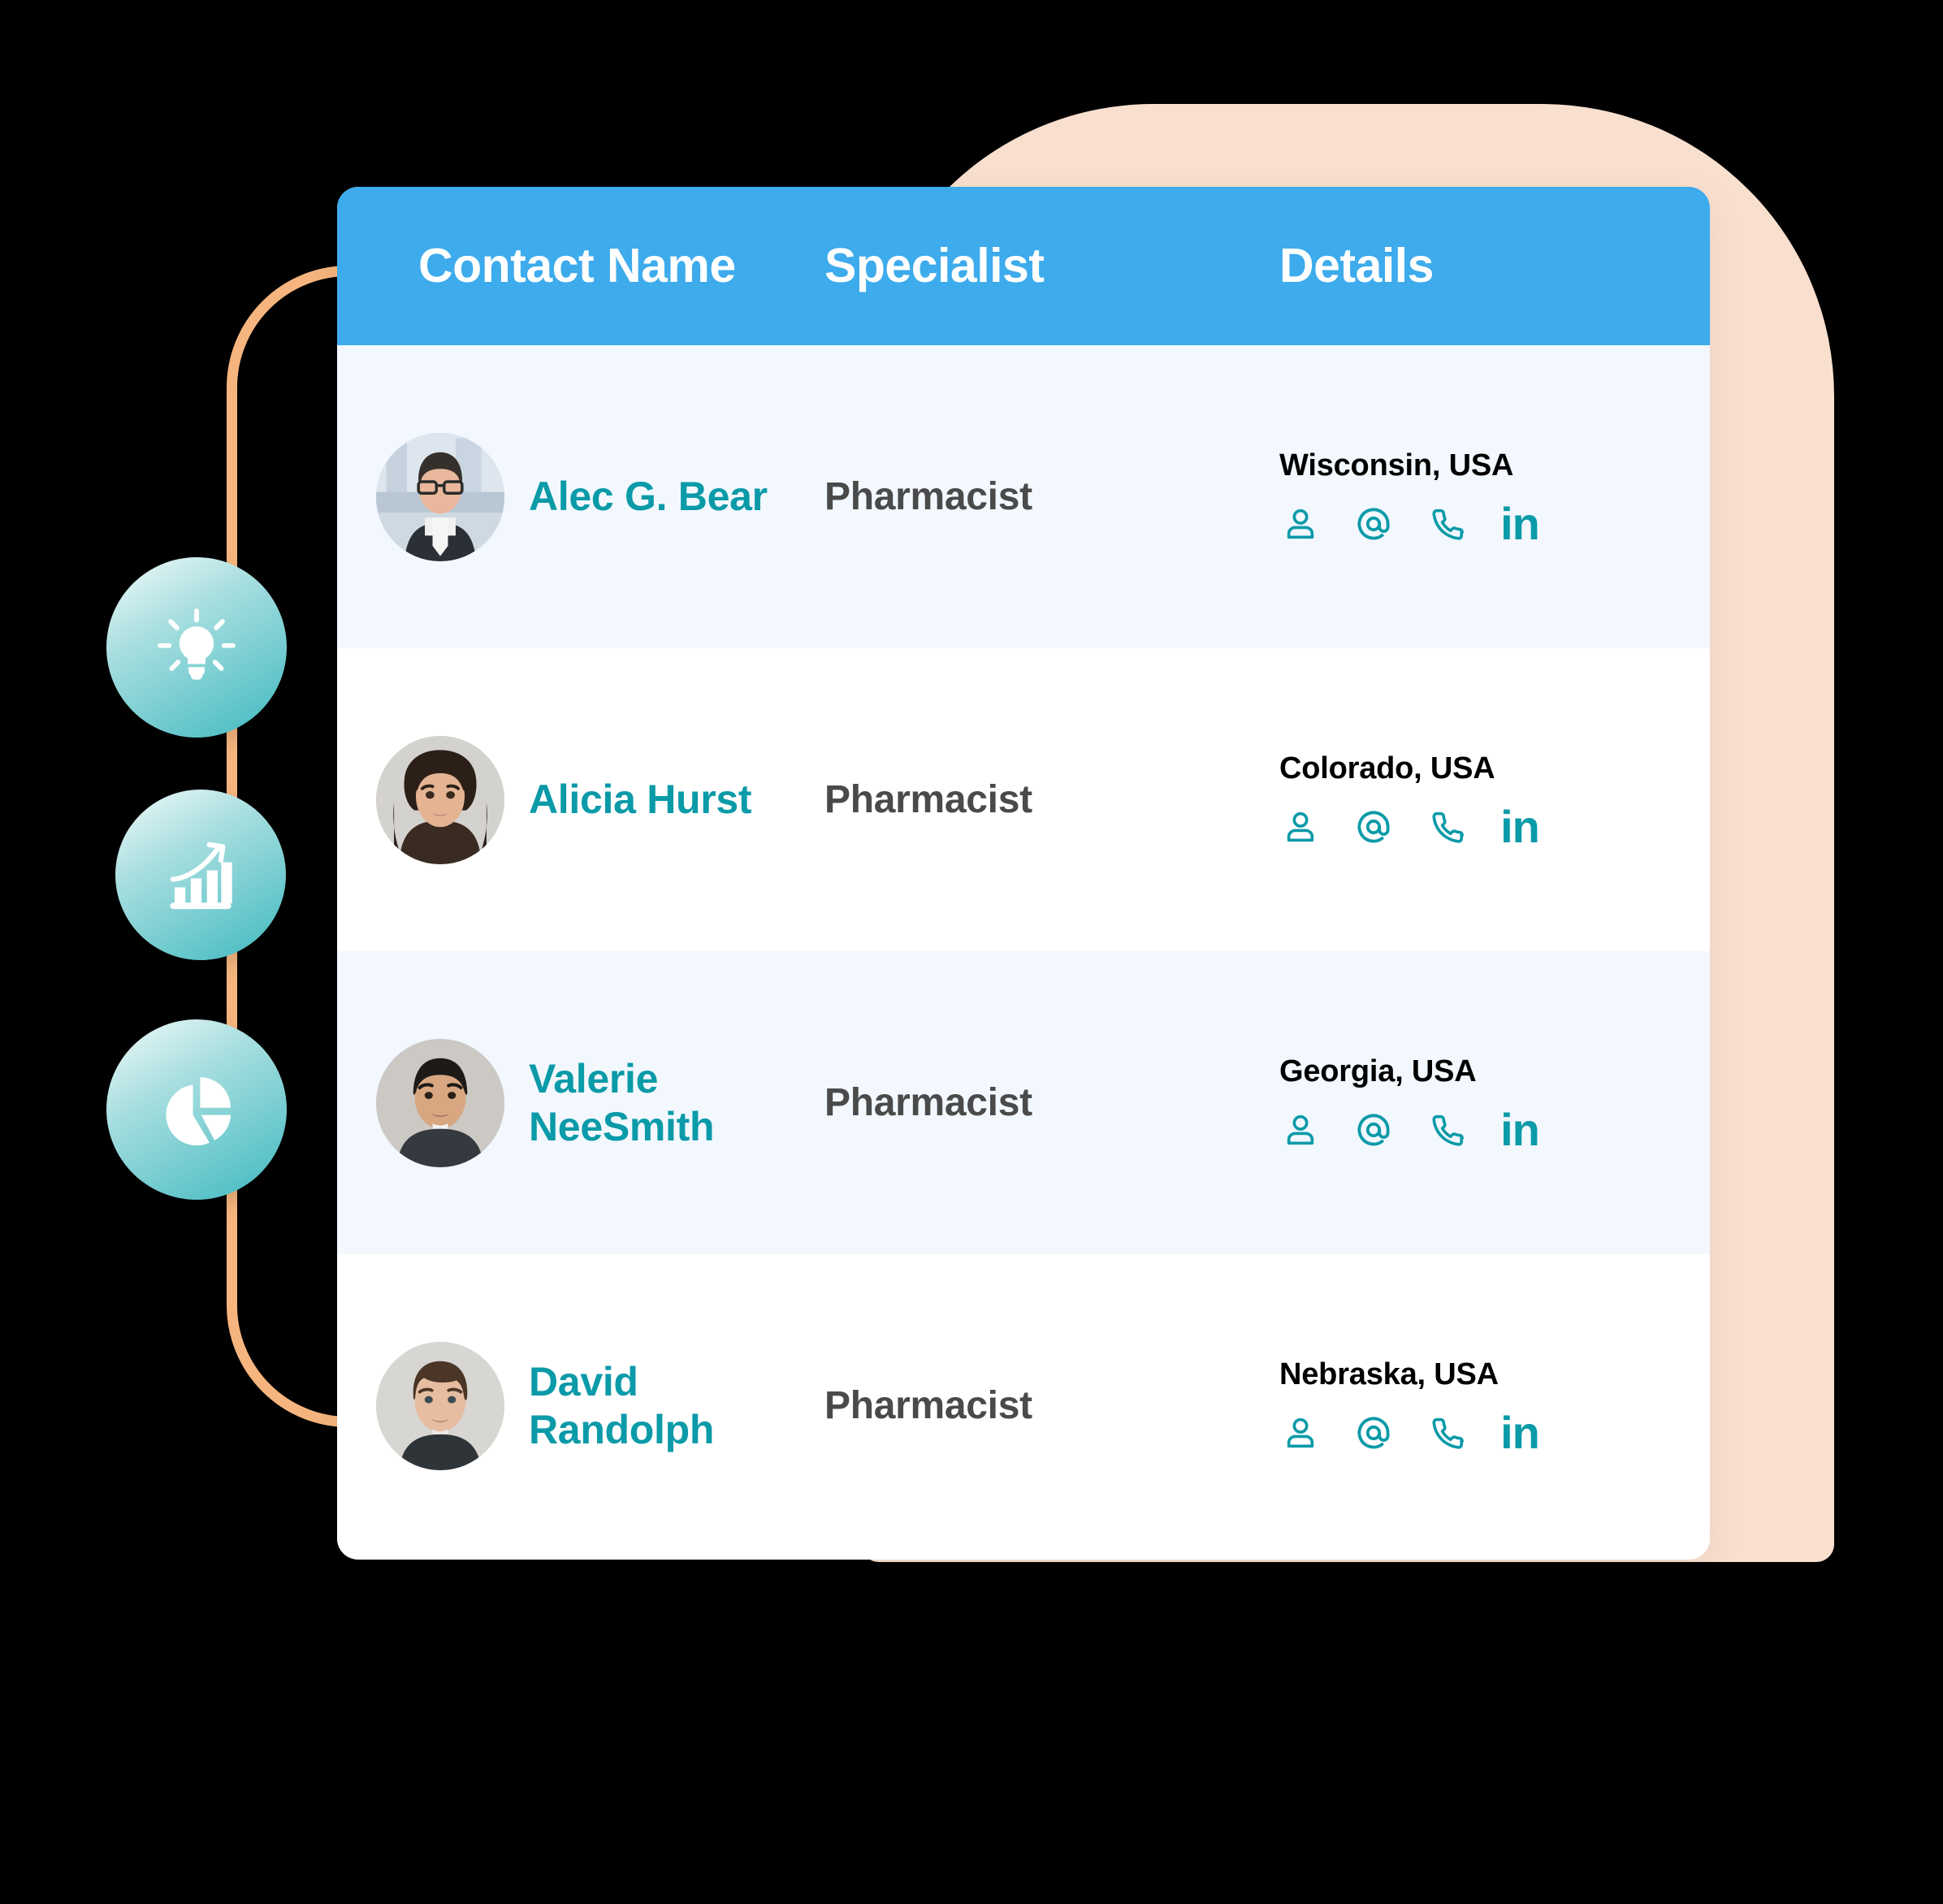  Describe the element at coordinates (655, 1406) in the screenshot. I see `contact-name-link: David Randolph` at that location.